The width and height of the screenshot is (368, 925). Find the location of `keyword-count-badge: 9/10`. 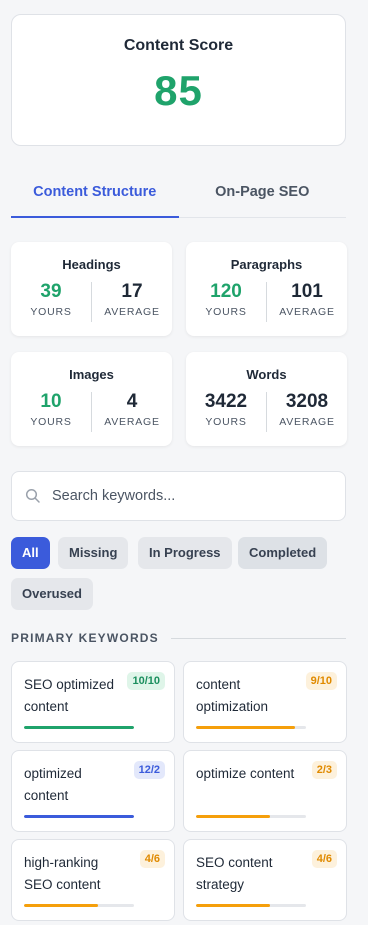

keyword-count-badge: 9/10 is located at coordinates (321, 681).